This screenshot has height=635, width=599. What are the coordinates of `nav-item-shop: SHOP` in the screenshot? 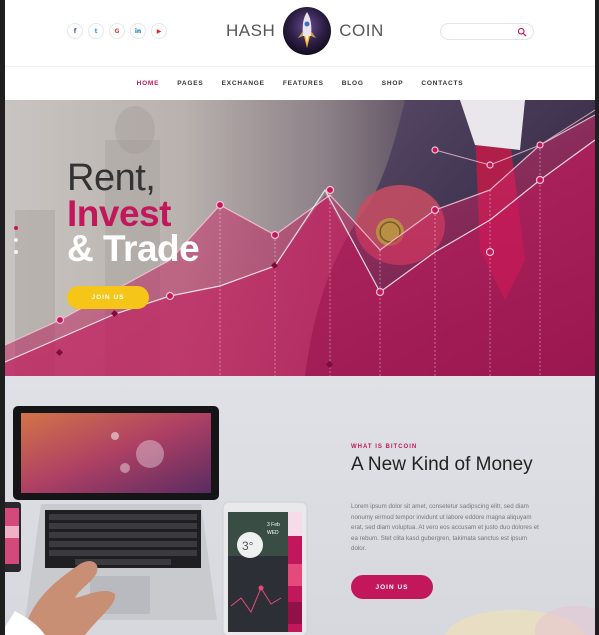 It's located at (393, 83).